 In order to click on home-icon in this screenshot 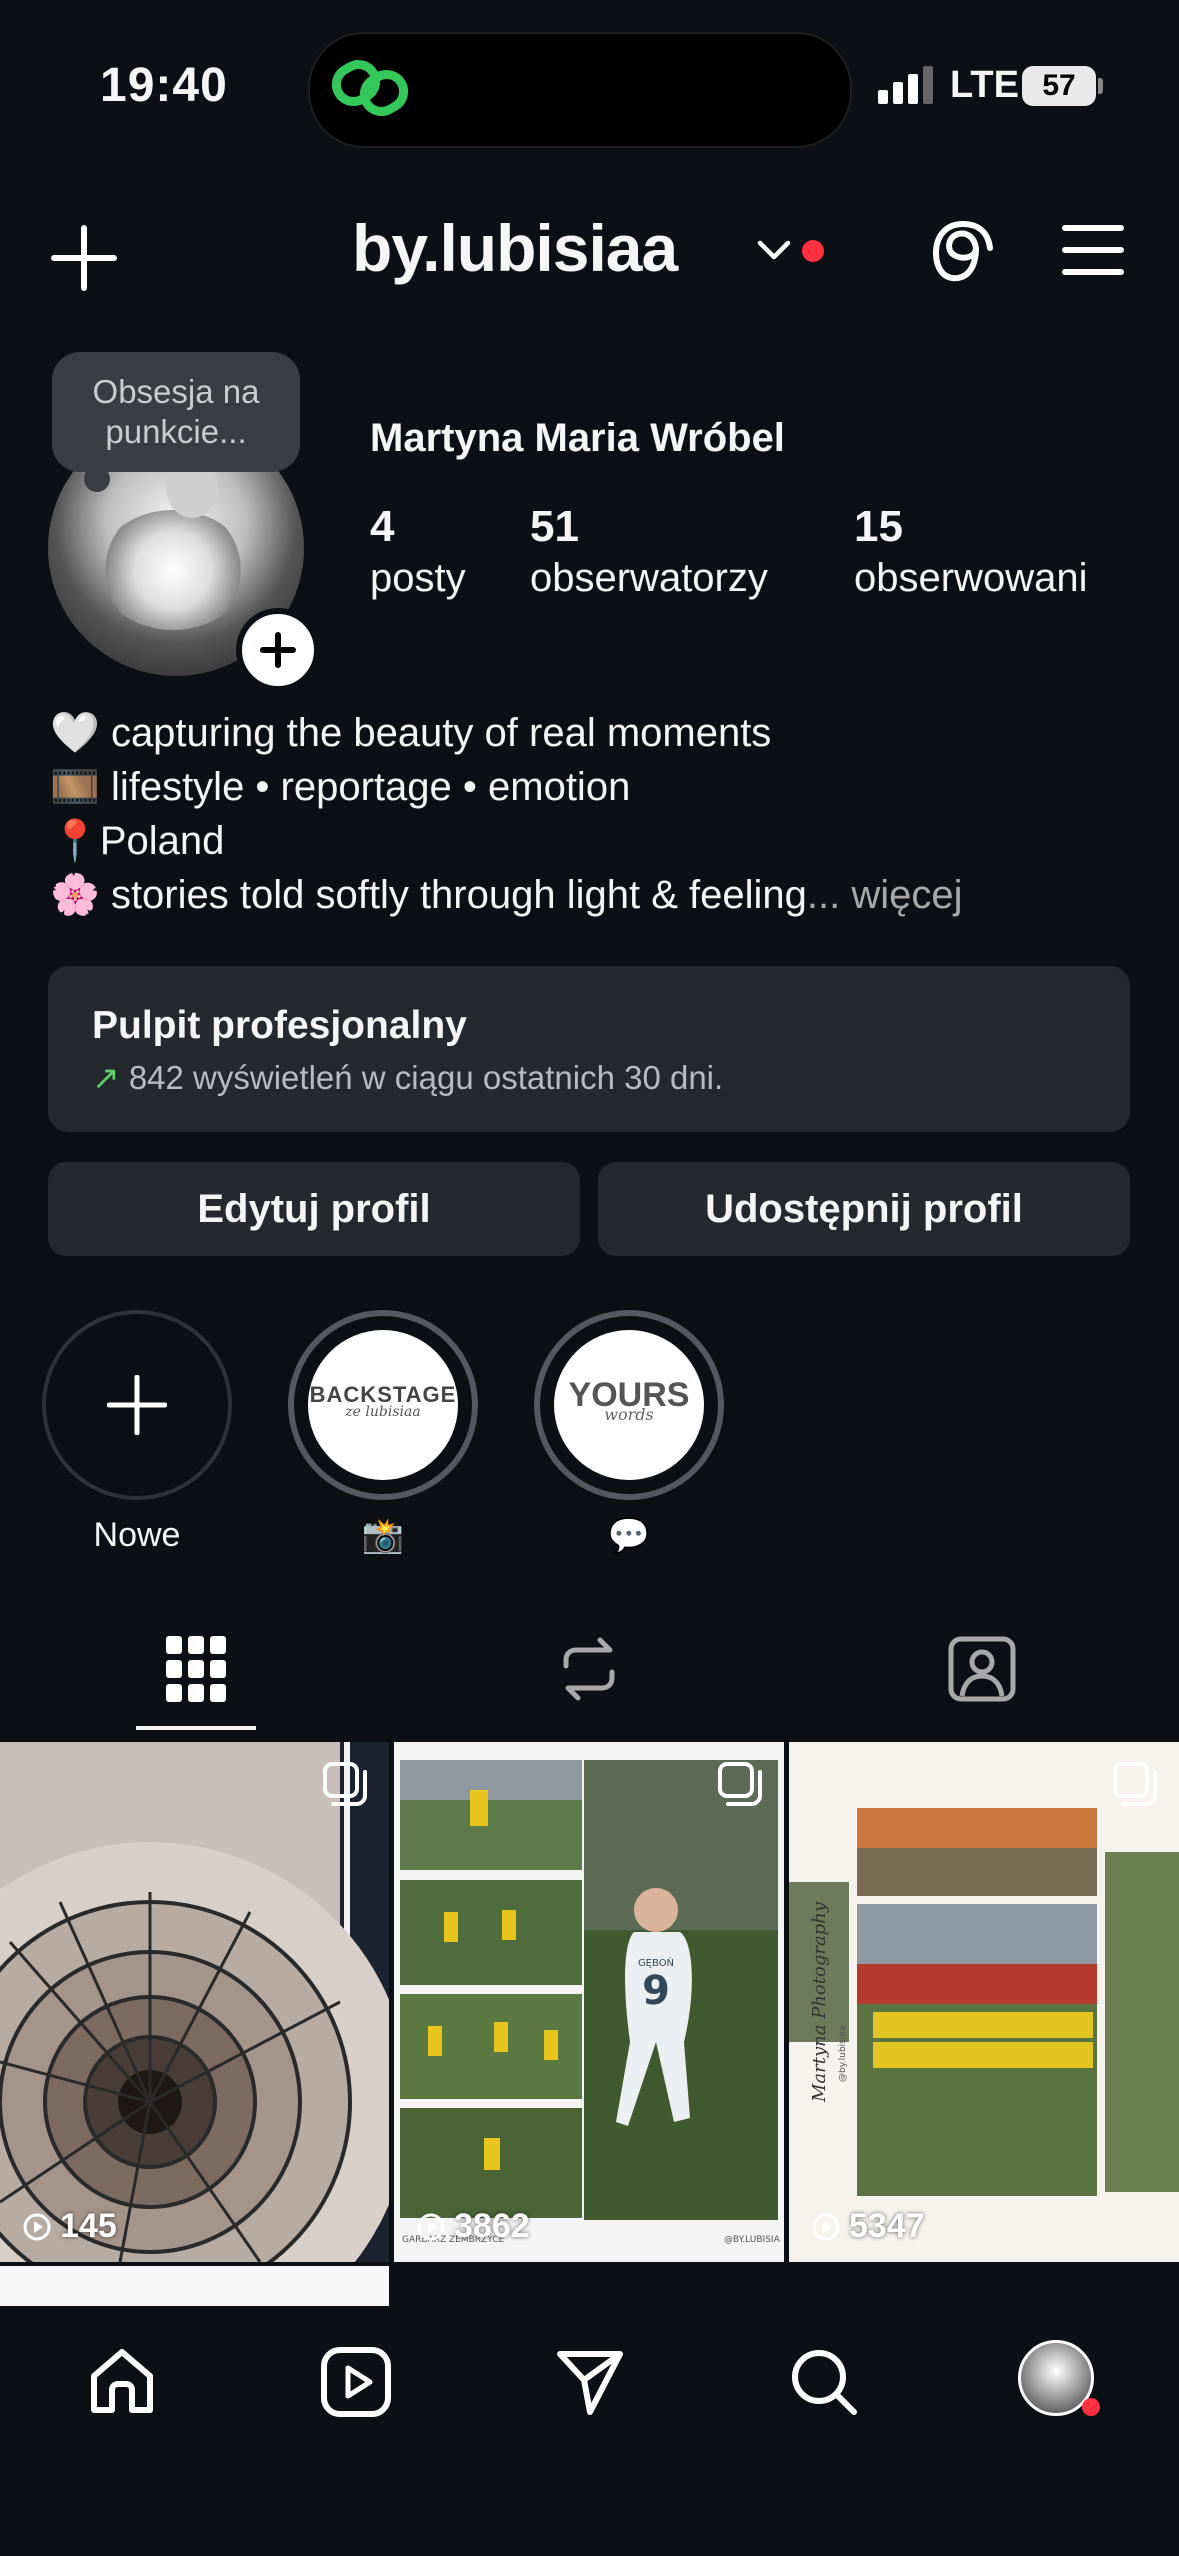, I will do `click(122, 2382)`.